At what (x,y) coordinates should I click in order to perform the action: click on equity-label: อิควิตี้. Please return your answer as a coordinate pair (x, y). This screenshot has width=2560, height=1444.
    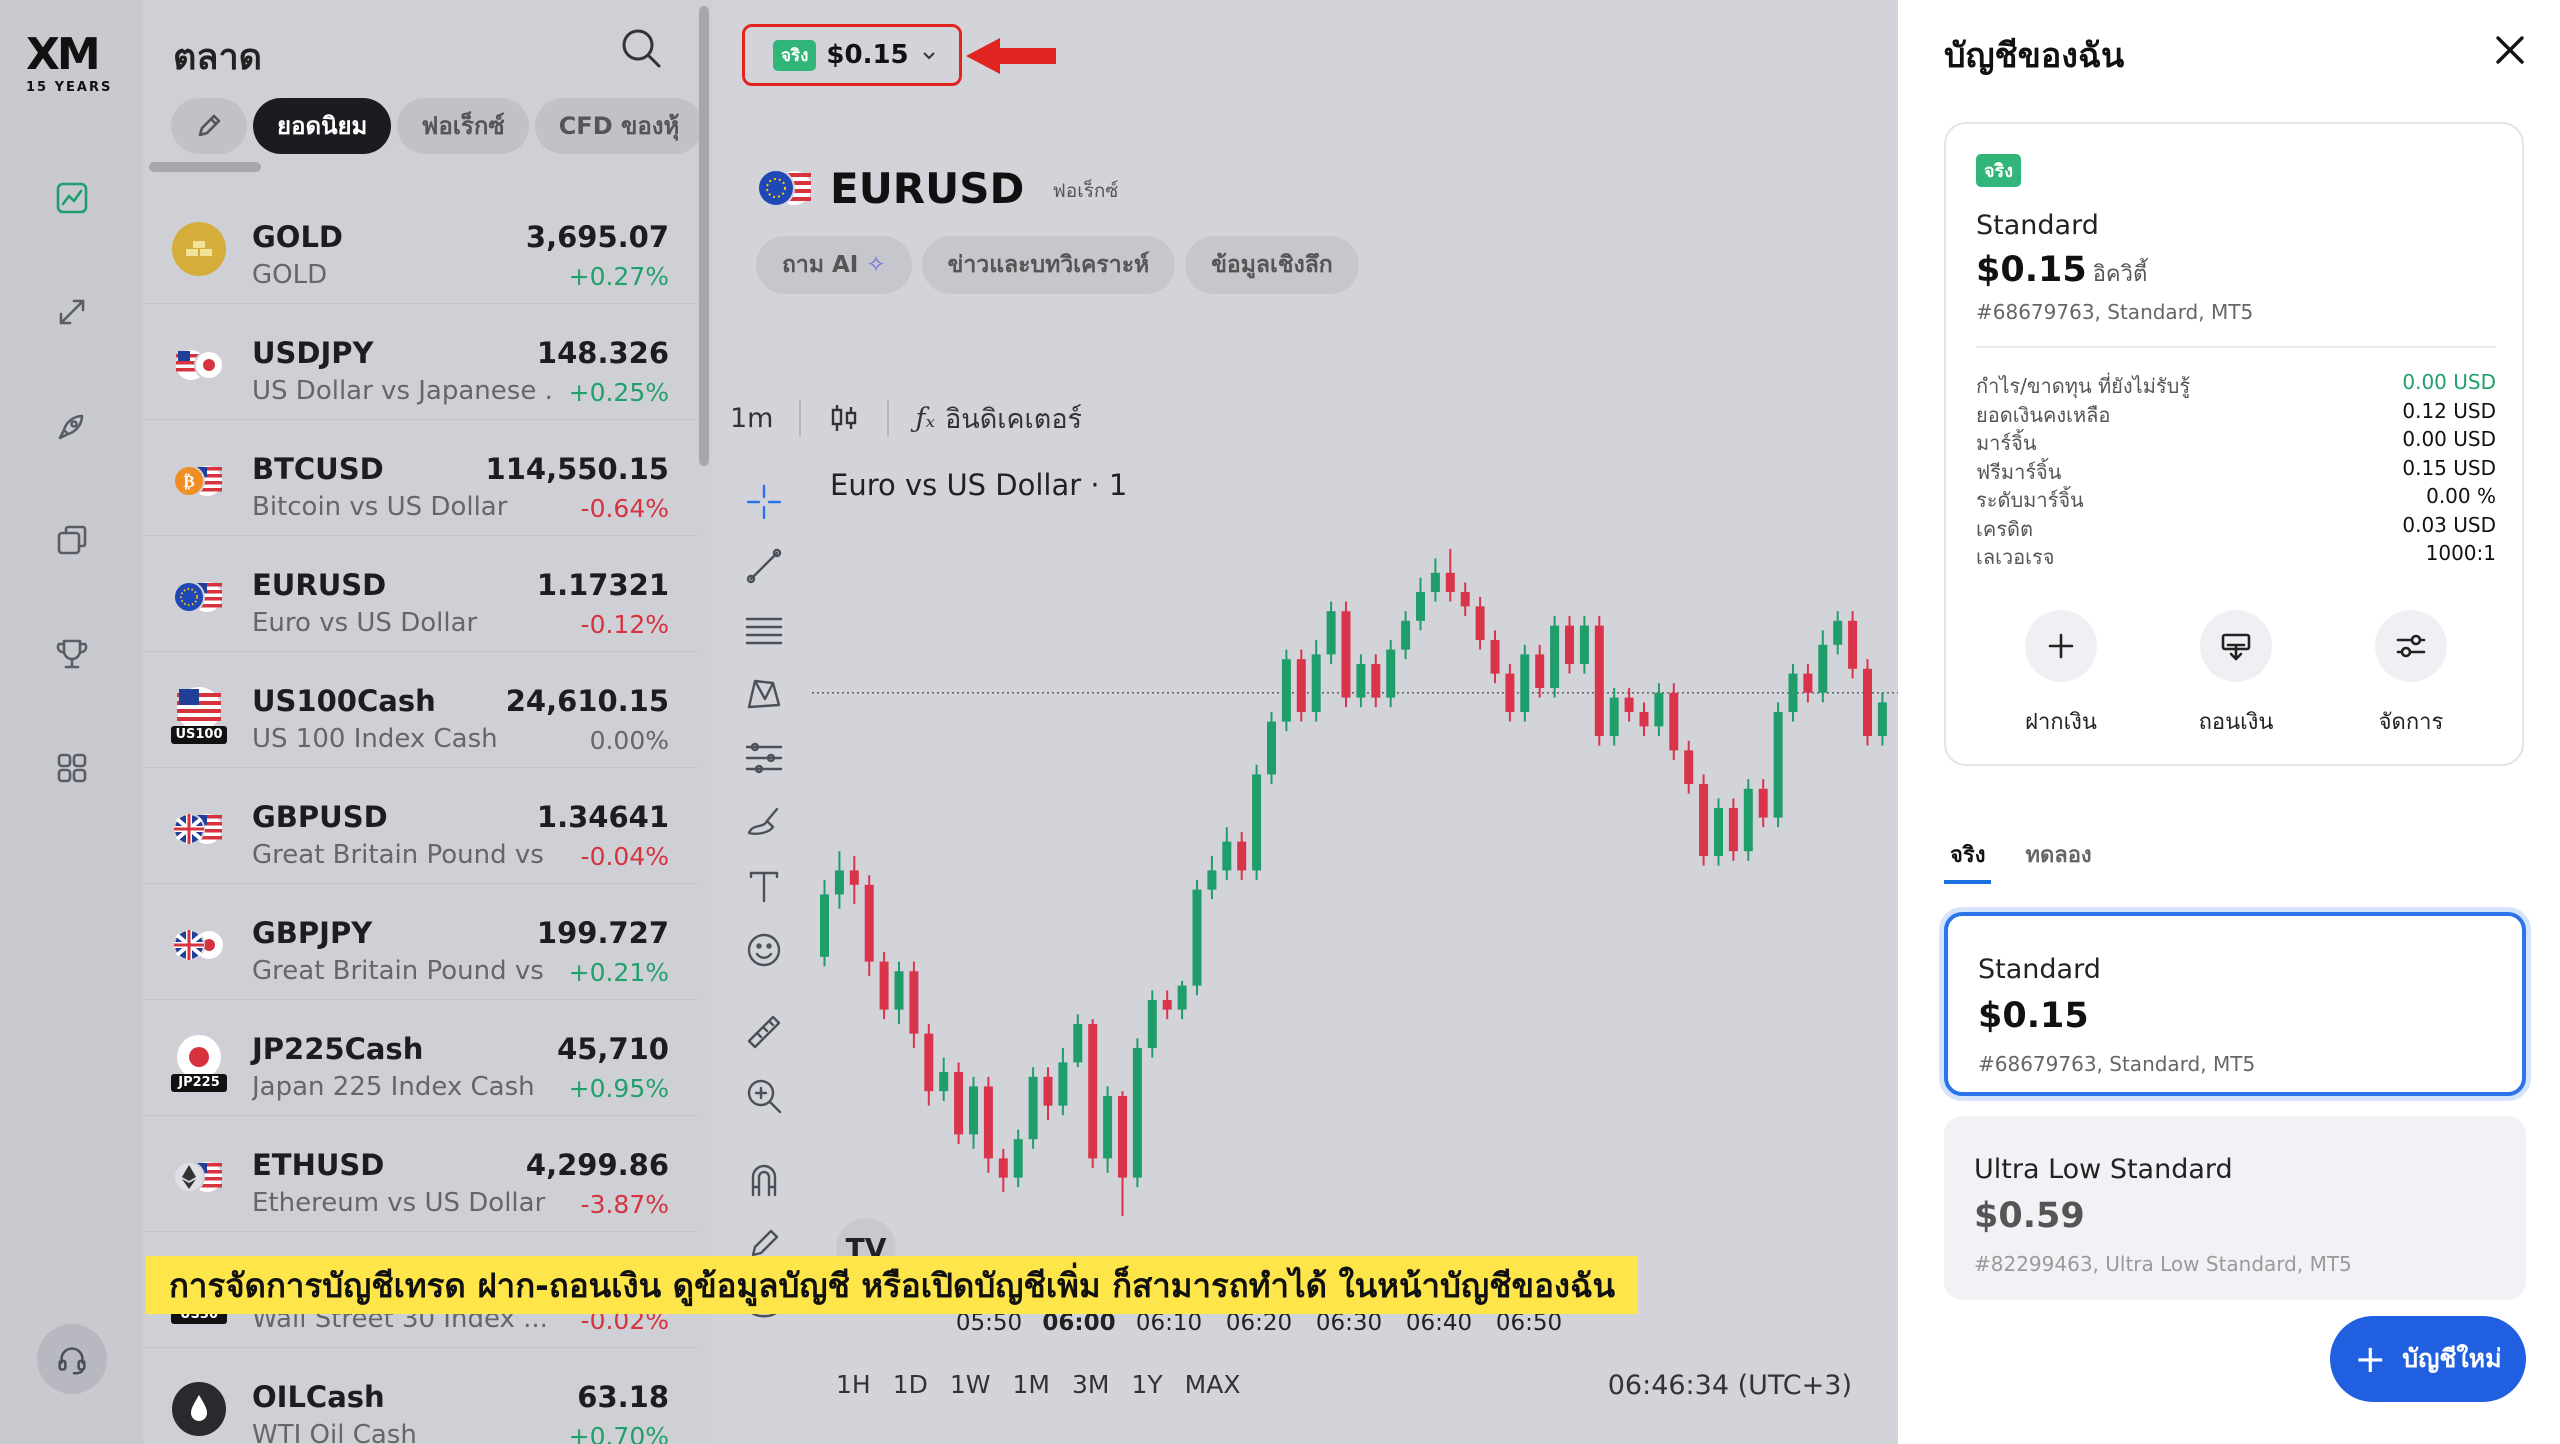
    Looking at the image, I should click on (2120, 274).